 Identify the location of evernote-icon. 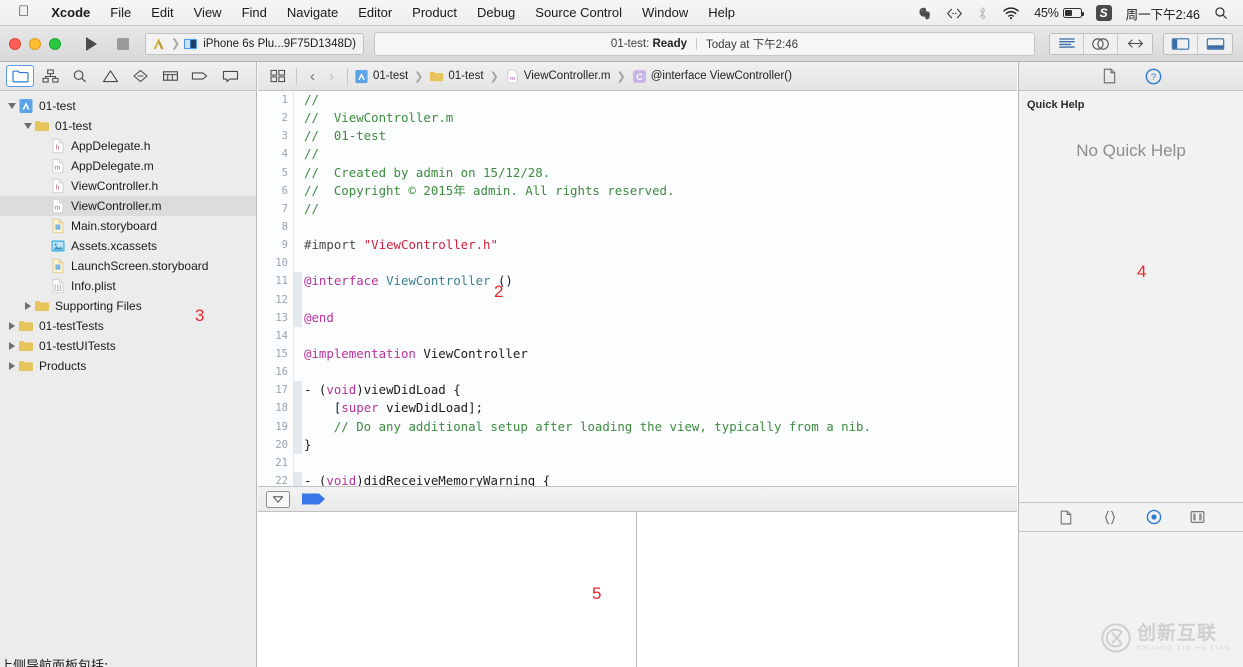
(924, 13).